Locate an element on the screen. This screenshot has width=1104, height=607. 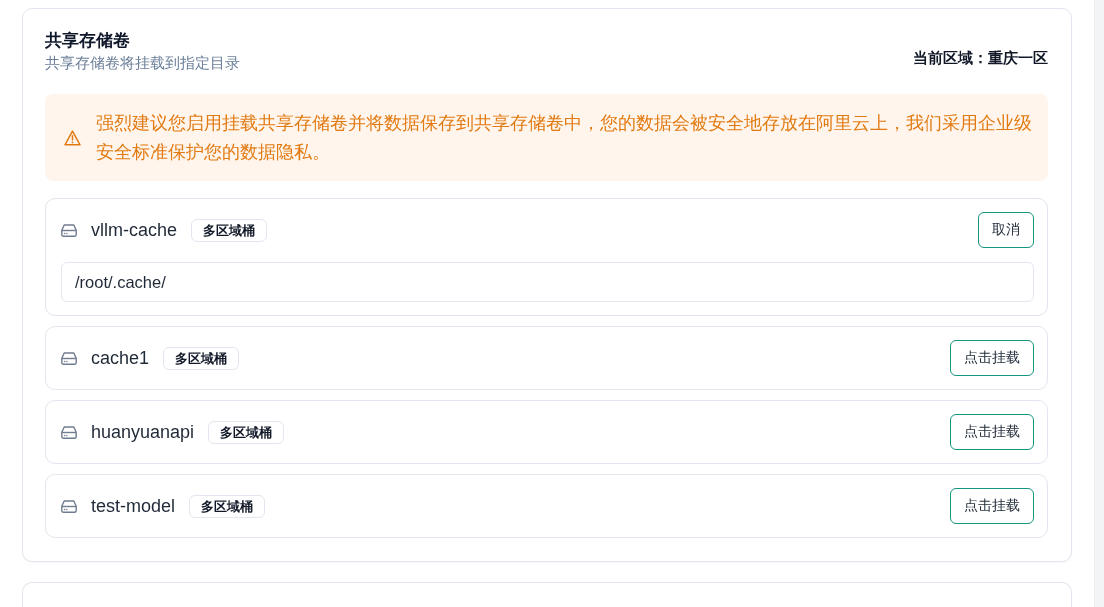
volume-name: test-model is located at coordinates (133, 506).